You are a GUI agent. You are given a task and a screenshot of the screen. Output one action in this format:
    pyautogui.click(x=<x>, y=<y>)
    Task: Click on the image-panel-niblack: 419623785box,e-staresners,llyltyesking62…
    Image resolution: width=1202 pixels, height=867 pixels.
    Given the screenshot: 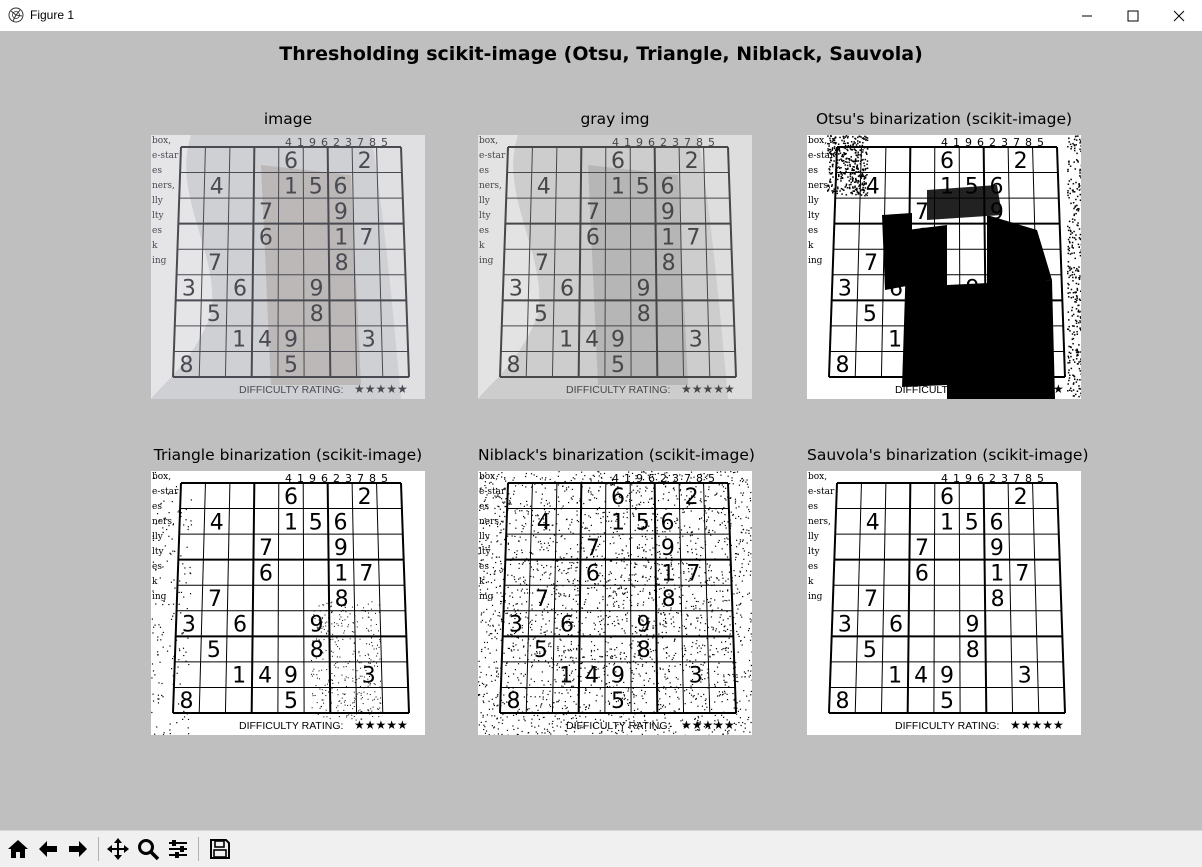 What is the action you would take?
    pyautogui.click(x=615, y=603)
    